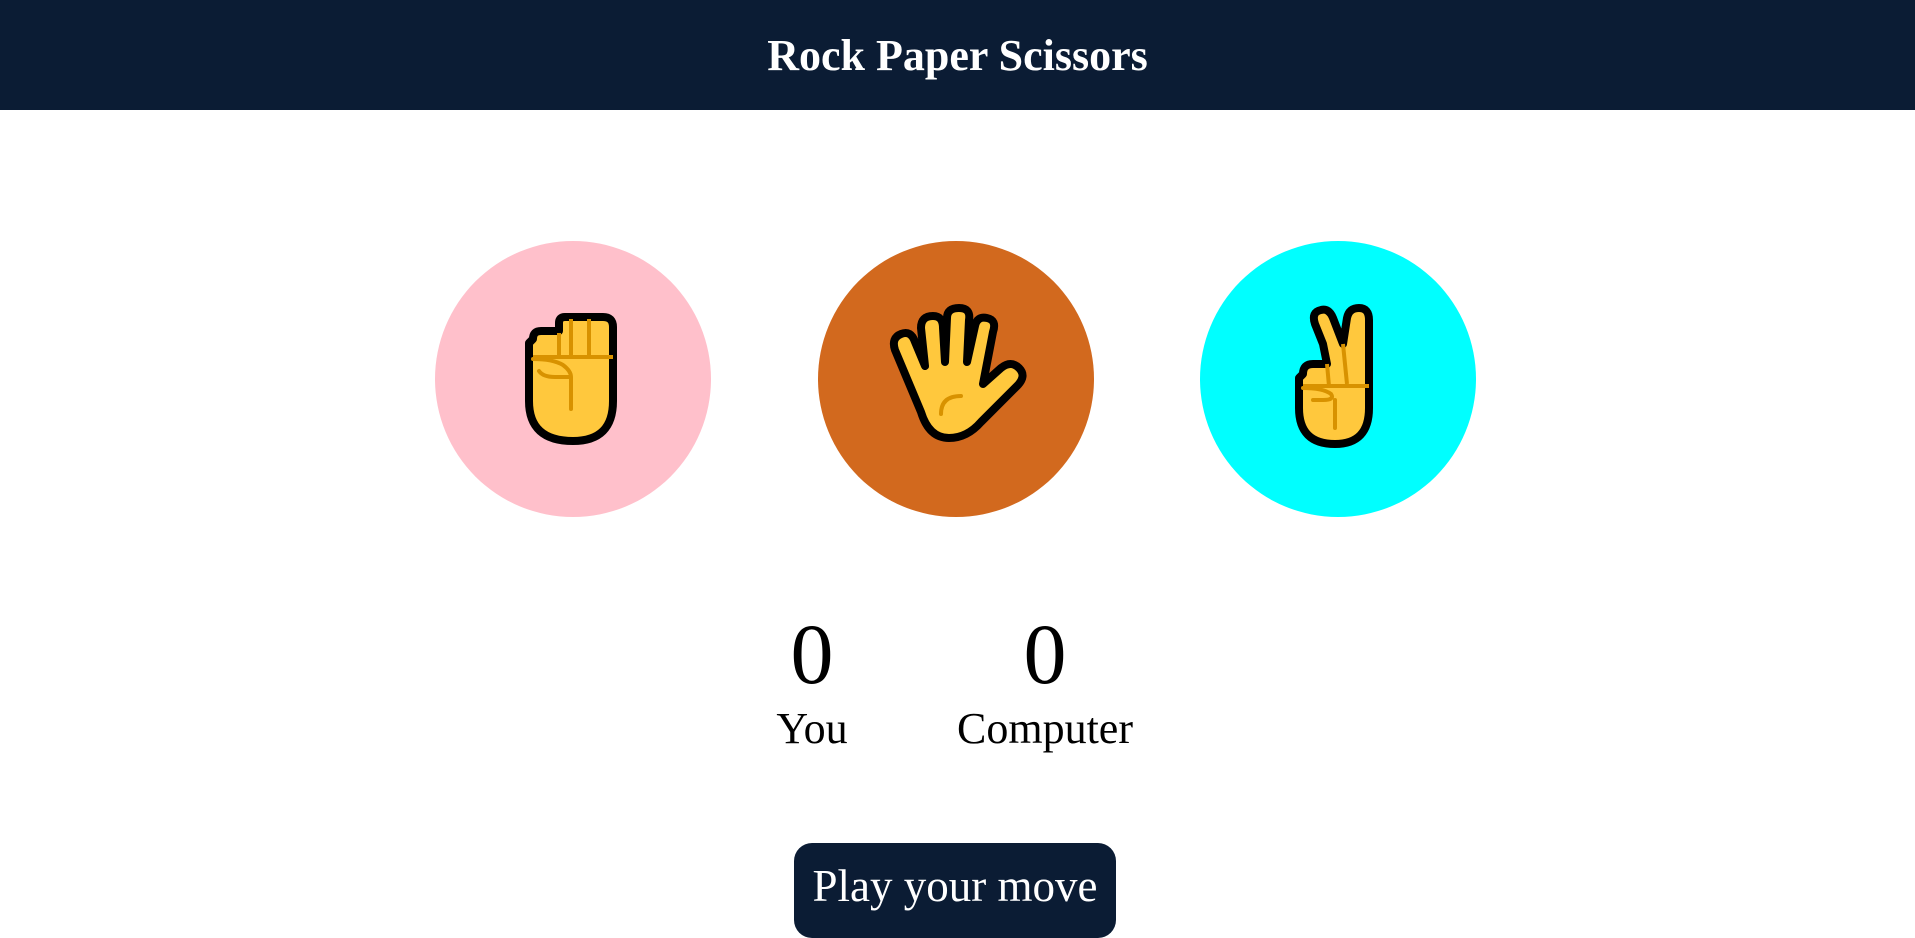  I want to click on victory-hand-icon, so click(1338, 379).